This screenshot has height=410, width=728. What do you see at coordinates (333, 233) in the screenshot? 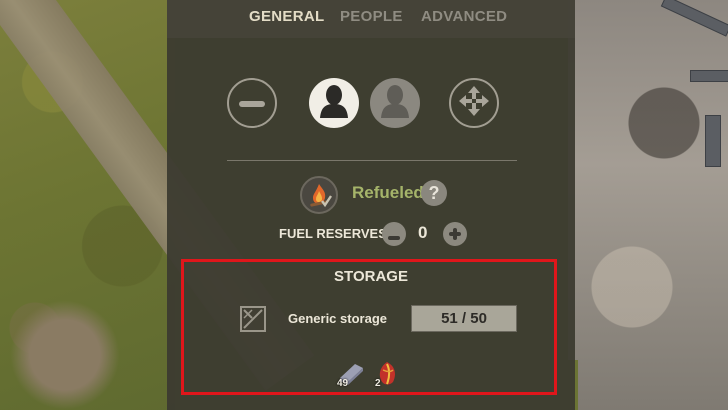
I see `fuel-reserves-label: FUEL RESERVES` at bounding box center [333, 233].